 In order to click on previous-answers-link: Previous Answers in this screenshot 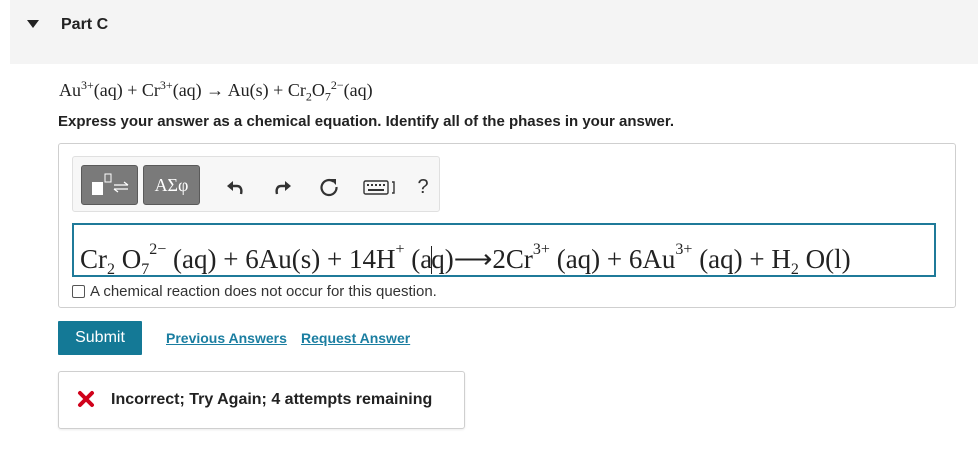, I will do `click(226, 338)`.